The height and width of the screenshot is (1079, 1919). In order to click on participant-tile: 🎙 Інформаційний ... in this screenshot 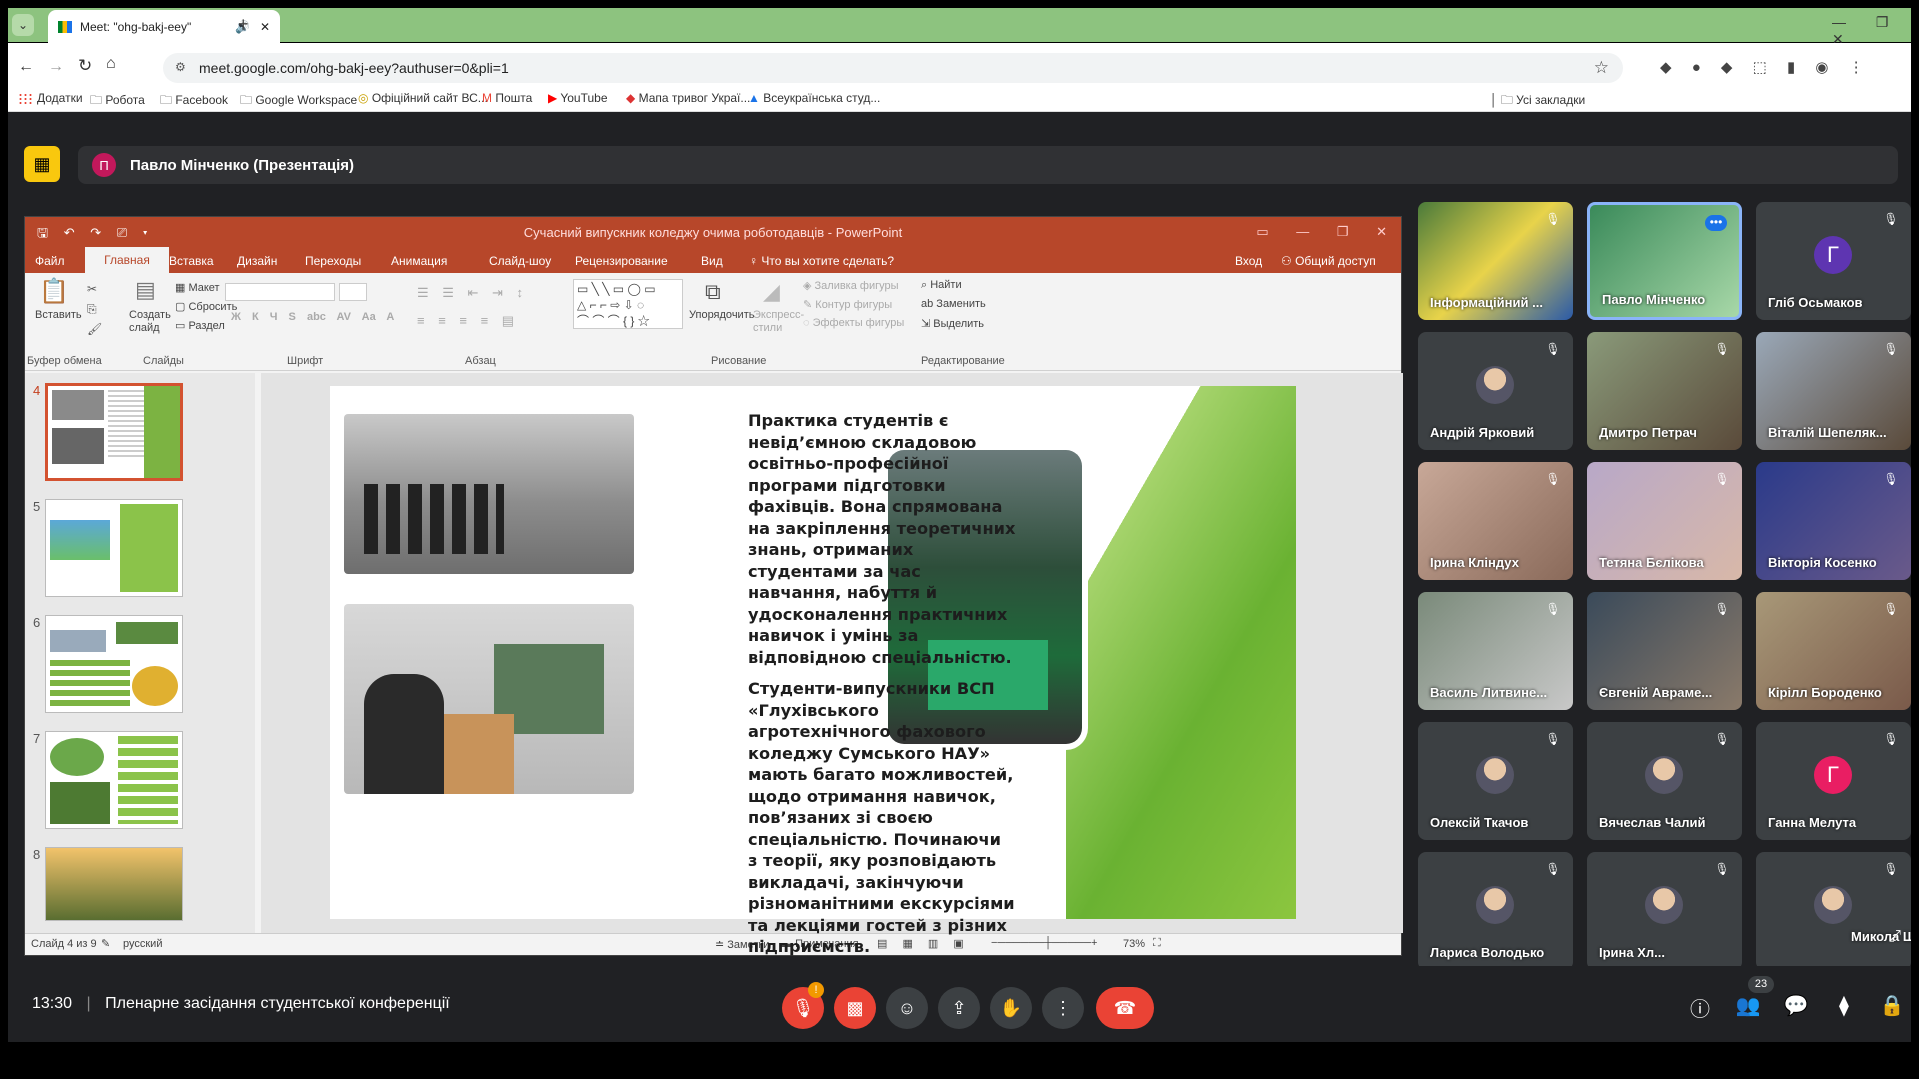, I will do `click(1495, 261)`.